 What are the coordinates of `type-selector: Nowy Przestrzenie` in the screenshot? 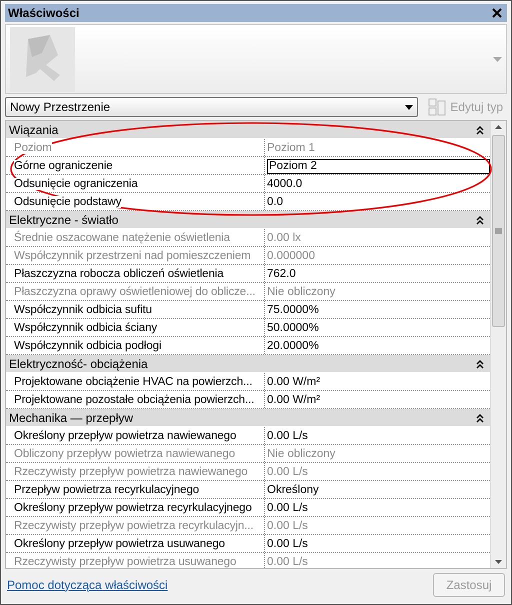 It's located at (211, 107).